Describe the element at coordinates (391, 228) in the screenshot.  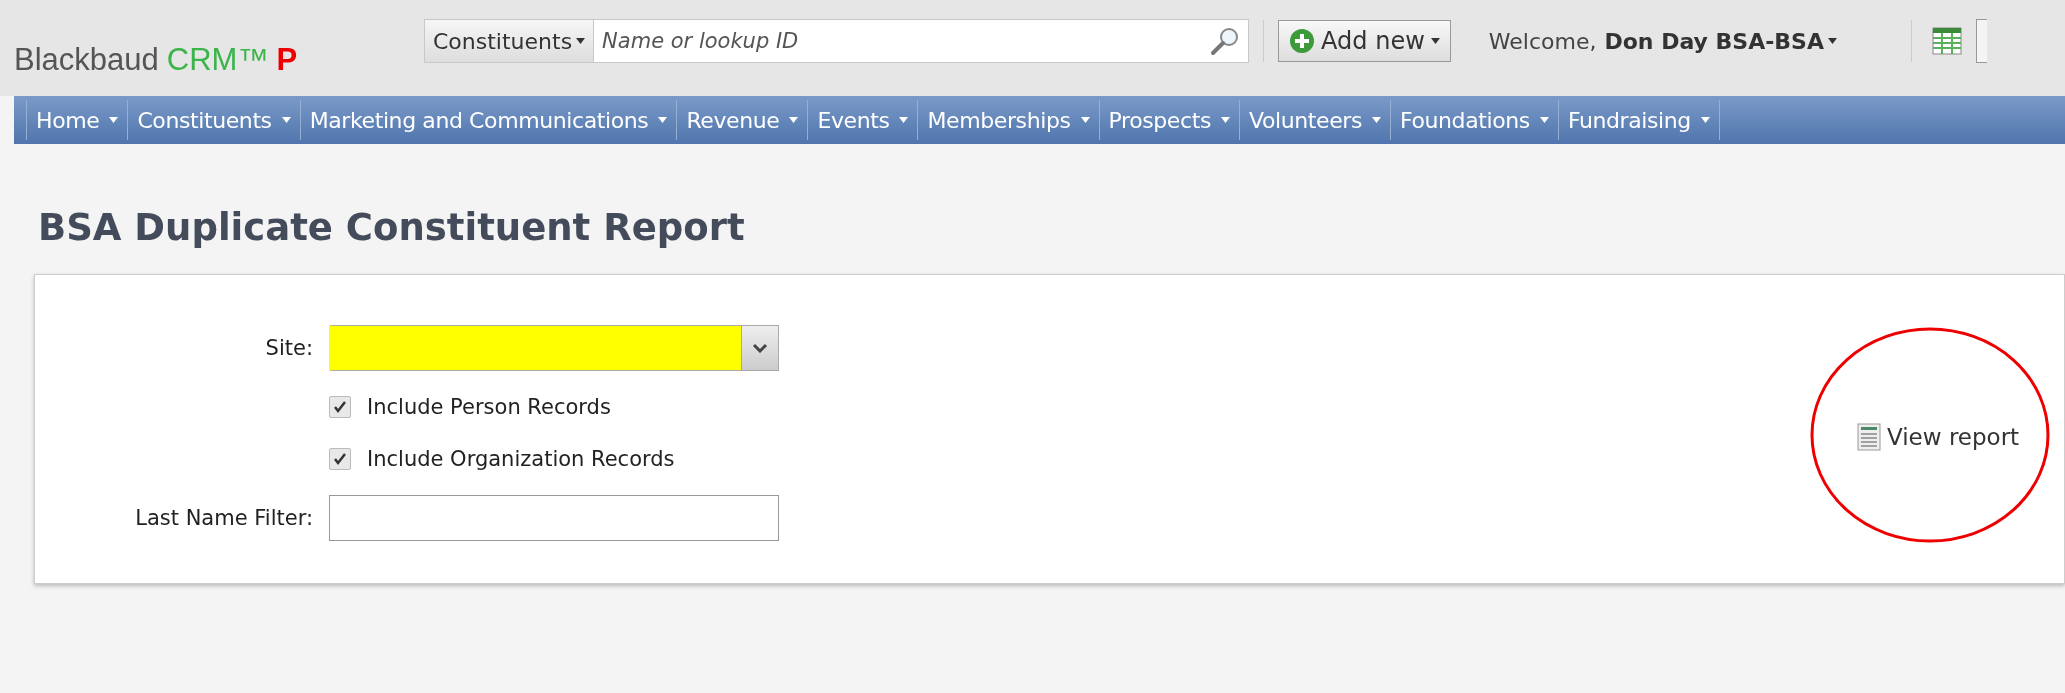
I see `page-title: BSA Duplicate Constituent Report` at that location.